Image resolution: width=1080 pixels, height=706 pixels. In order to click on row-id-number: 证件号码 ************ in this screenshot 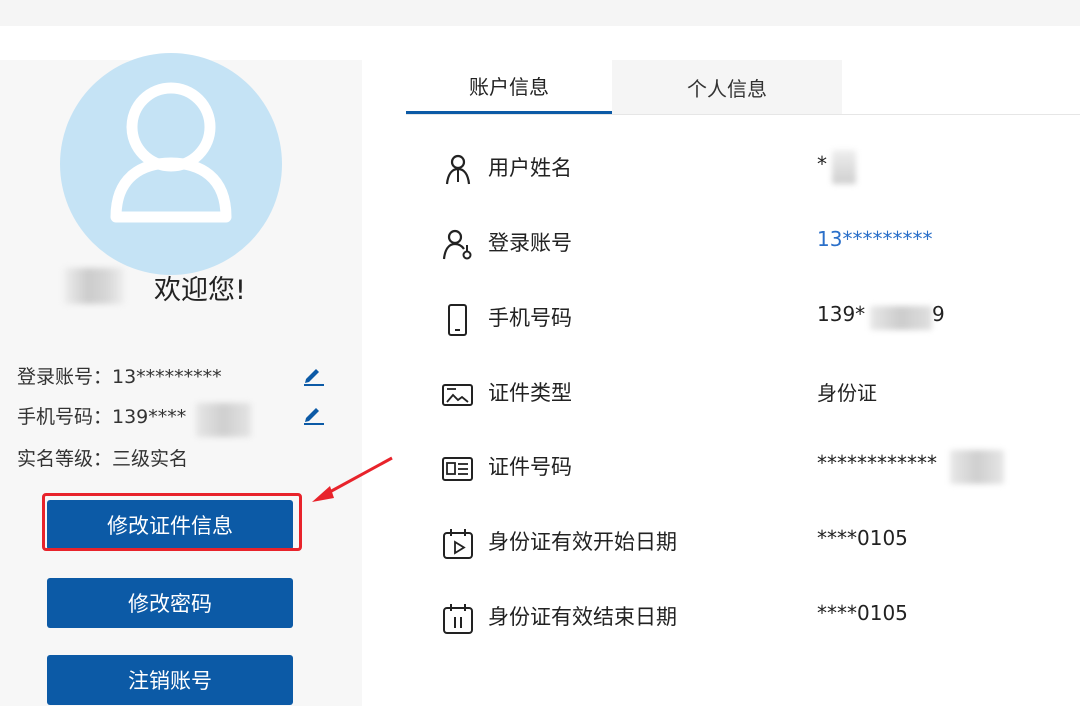, I will do `click(760, 467)`.